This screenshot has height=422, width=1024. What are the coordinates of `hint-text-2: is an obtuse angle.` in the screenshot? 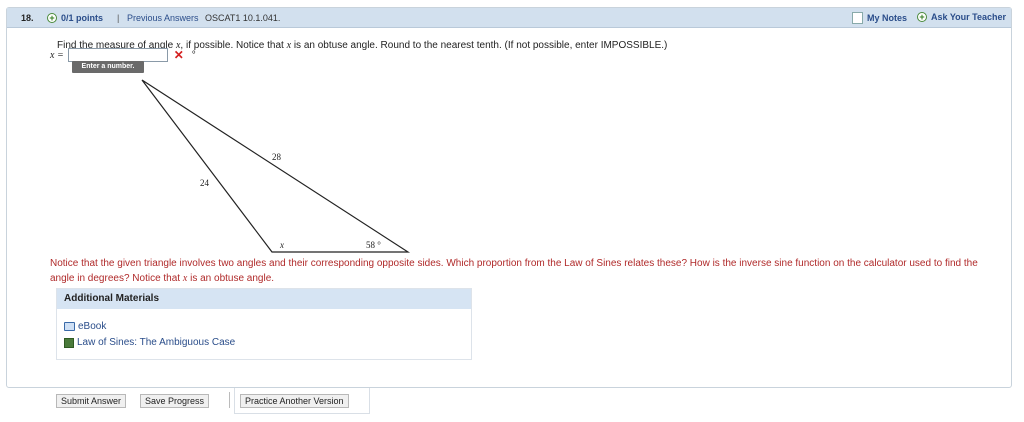 It's located at (231, 278).